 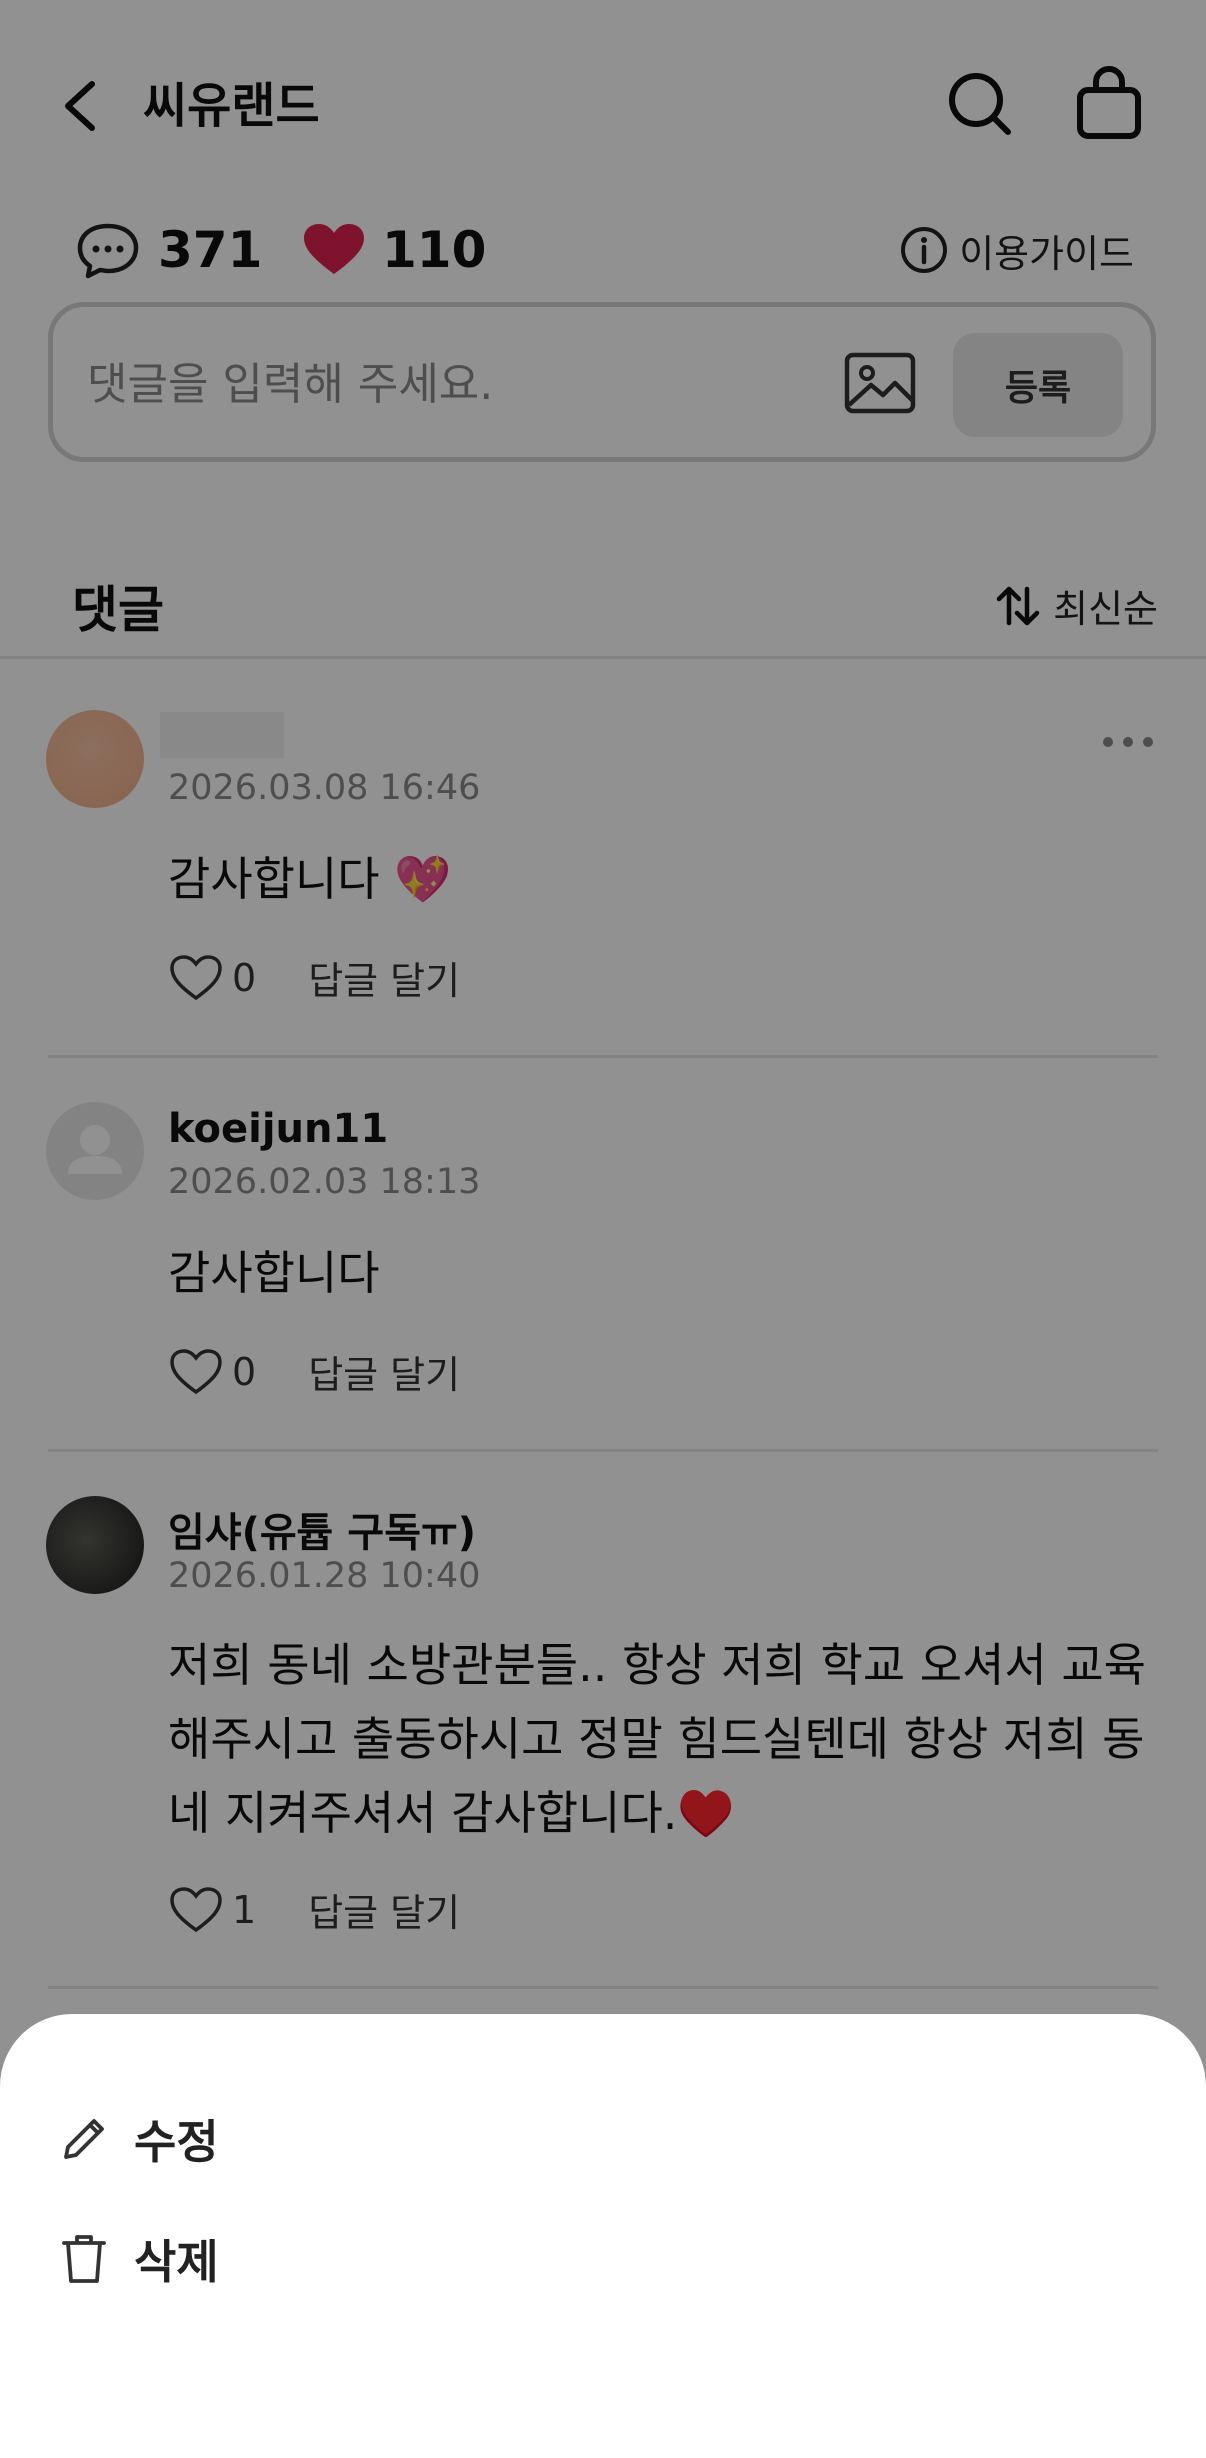 What do you see at coordinates (84, 2259) in the screenshot?
I see `trash-icon` at bounding box center [84, 2259].